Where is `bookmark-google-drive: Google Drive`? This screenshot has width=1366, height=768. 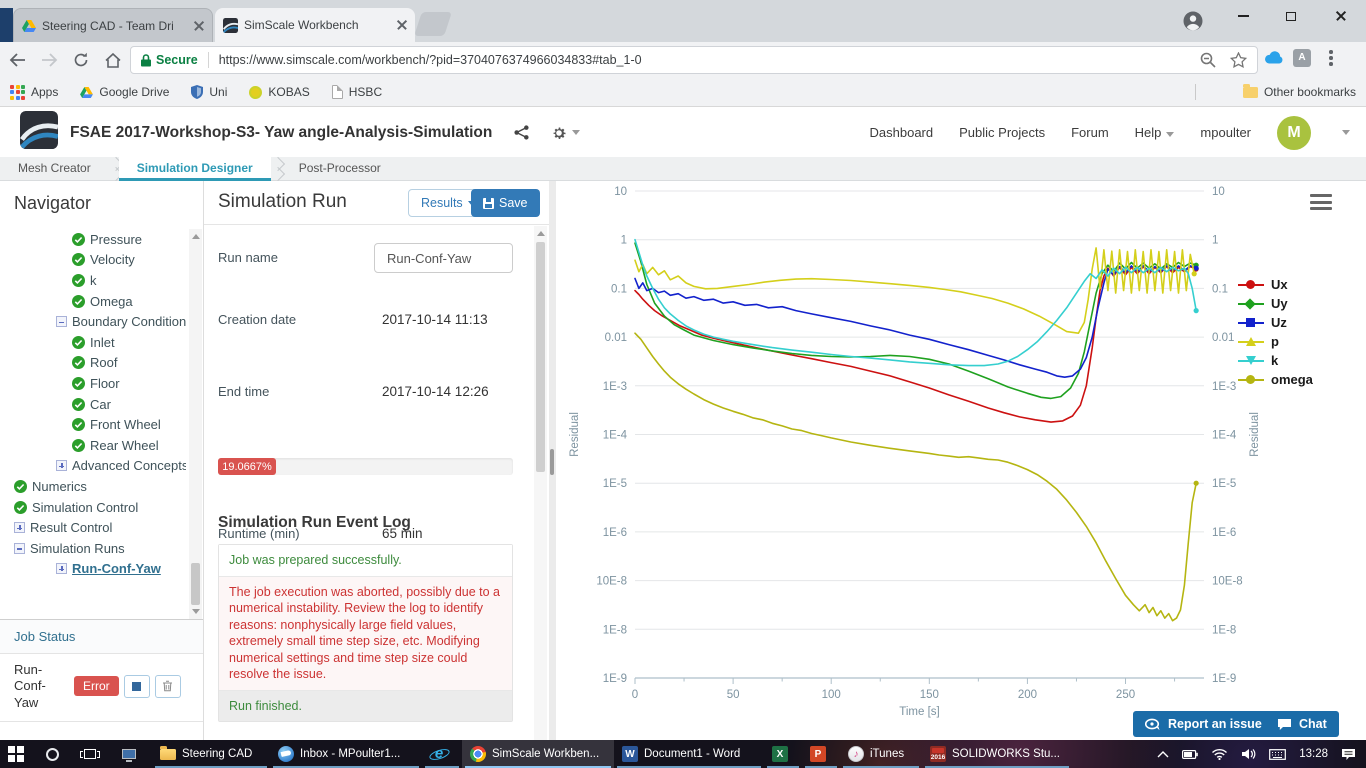
bookmark-google-drive: Google Drive is located at coordinates (124, 92).